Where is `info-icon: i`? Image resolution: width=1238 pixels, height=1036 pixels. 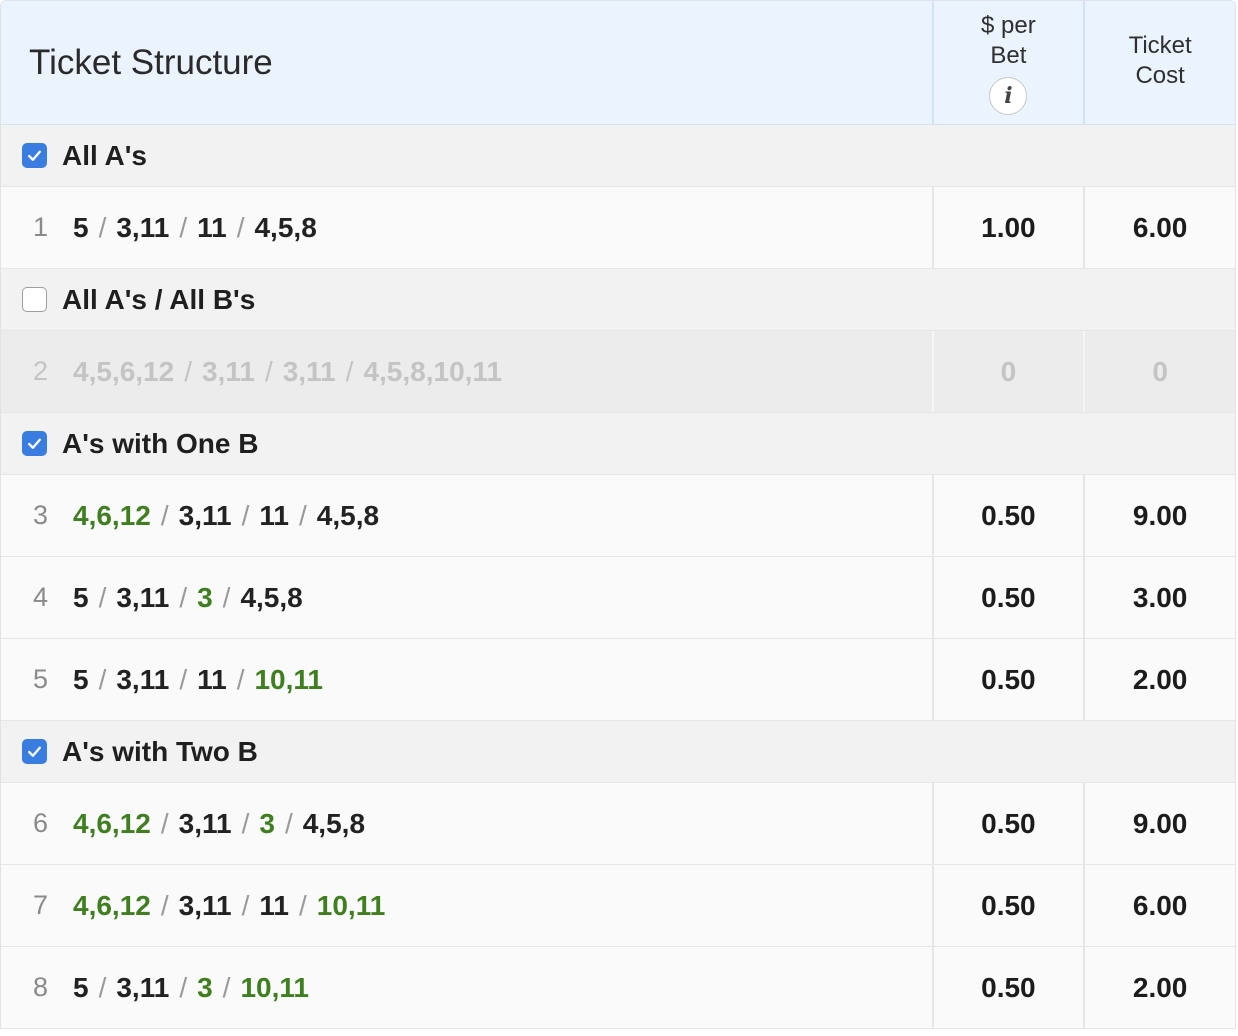 info-icon: i is located at coordinates (1008, 95).